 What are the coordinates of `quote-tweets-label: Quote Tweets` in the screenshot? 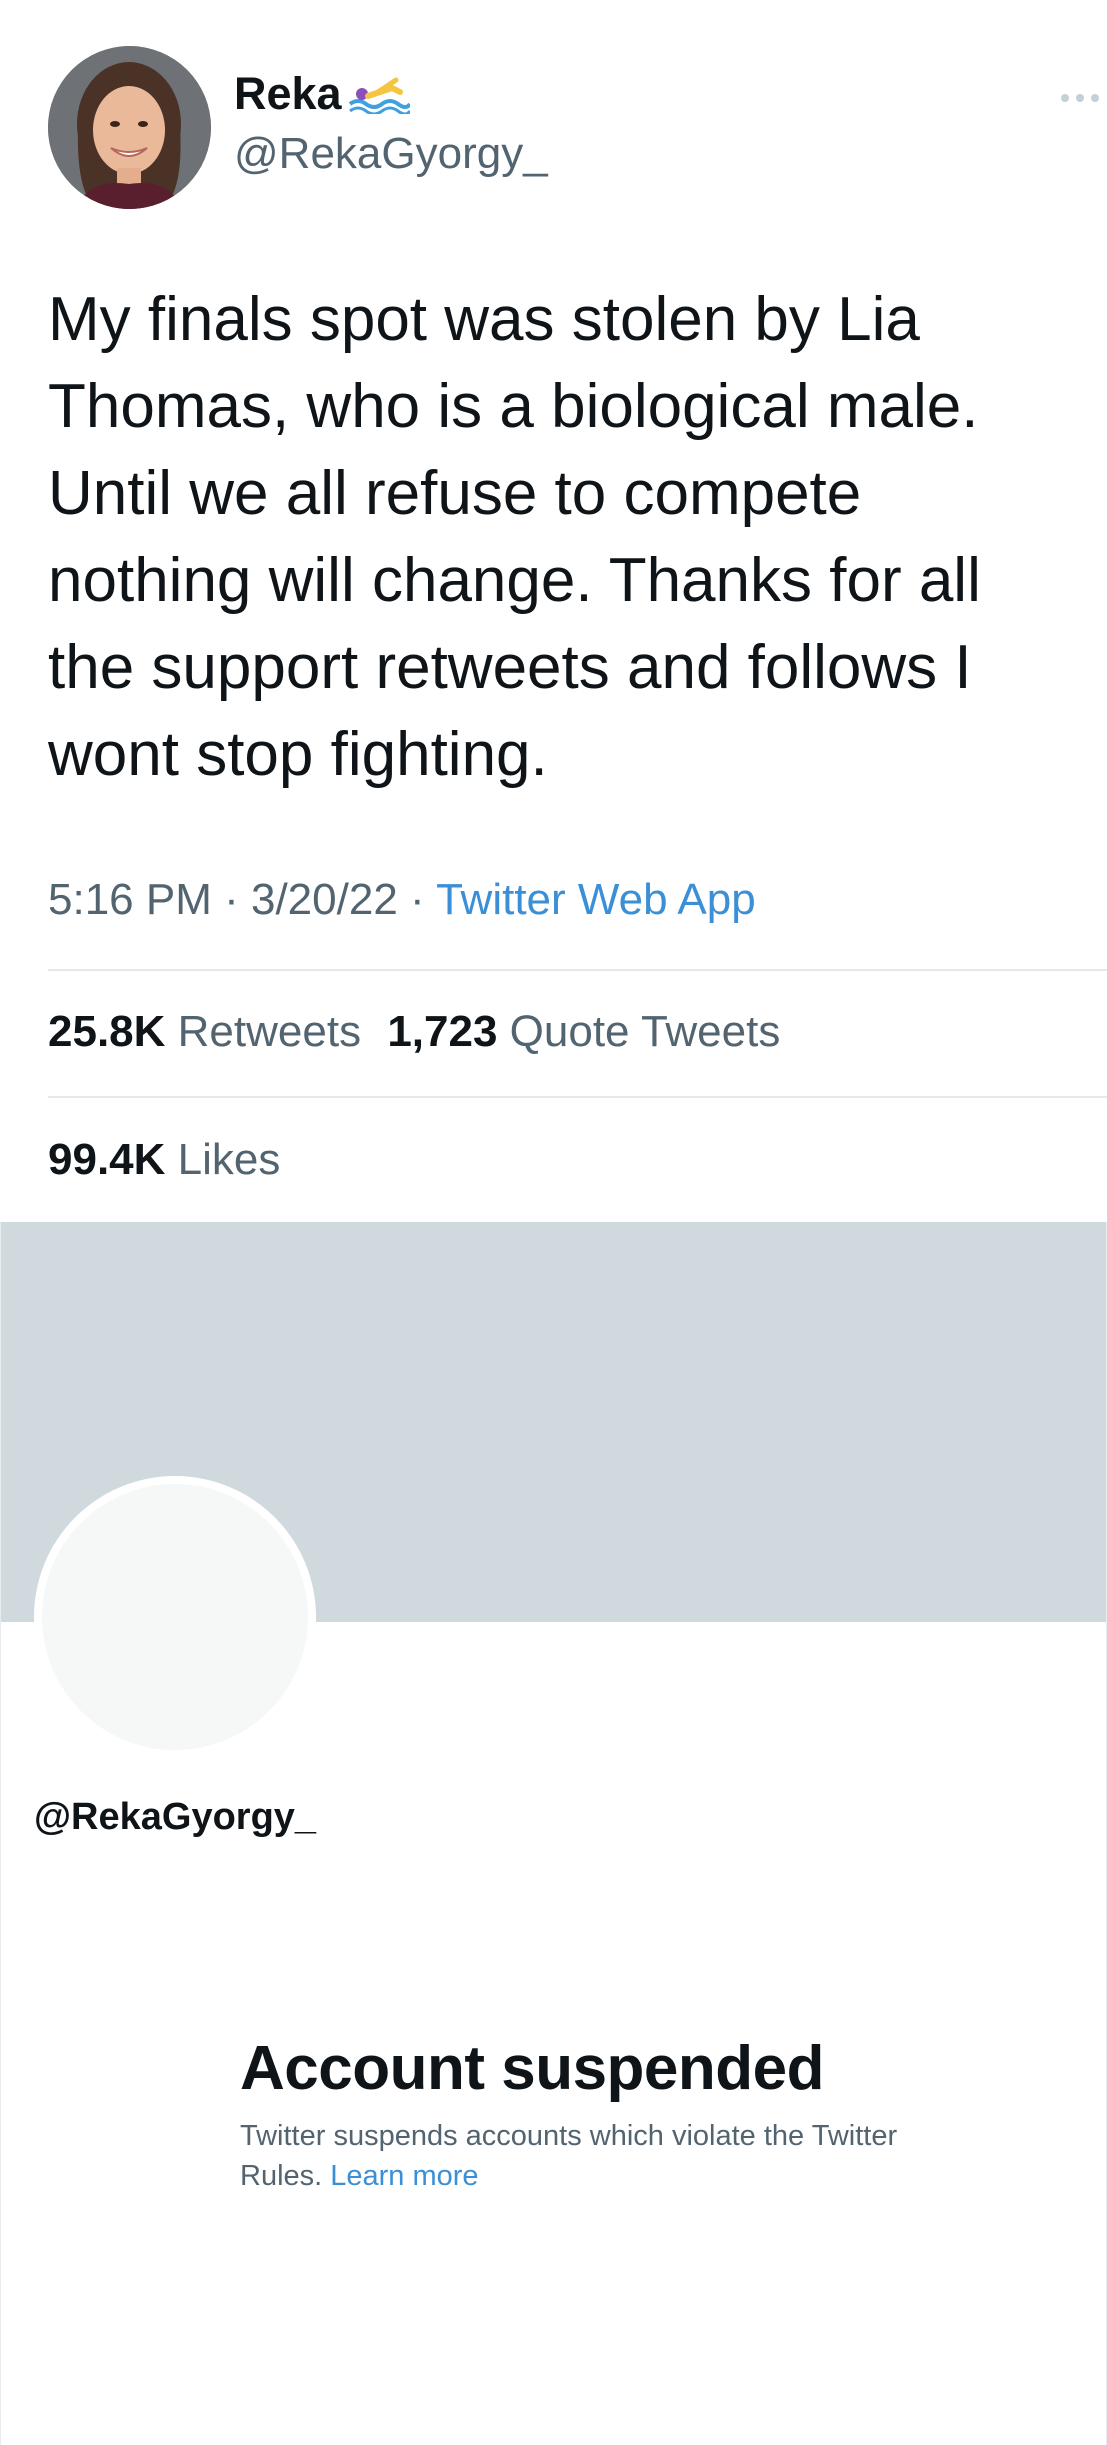 It's located at (645, 1031).